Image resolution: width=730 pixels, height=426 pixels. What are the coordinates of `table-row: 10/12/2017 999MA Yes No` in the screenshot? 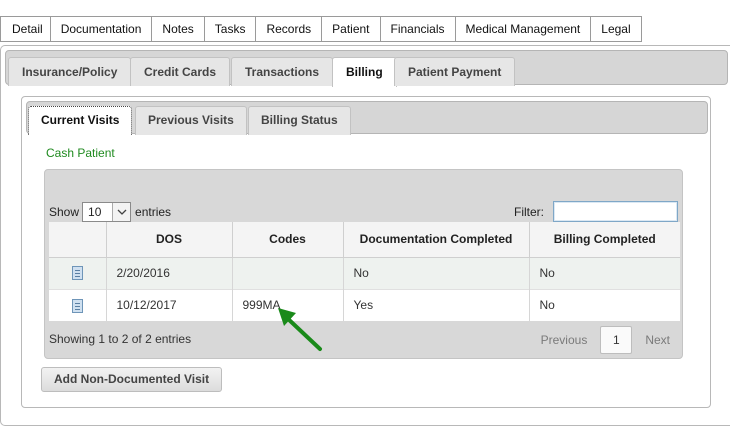 It's located at (364, 304).